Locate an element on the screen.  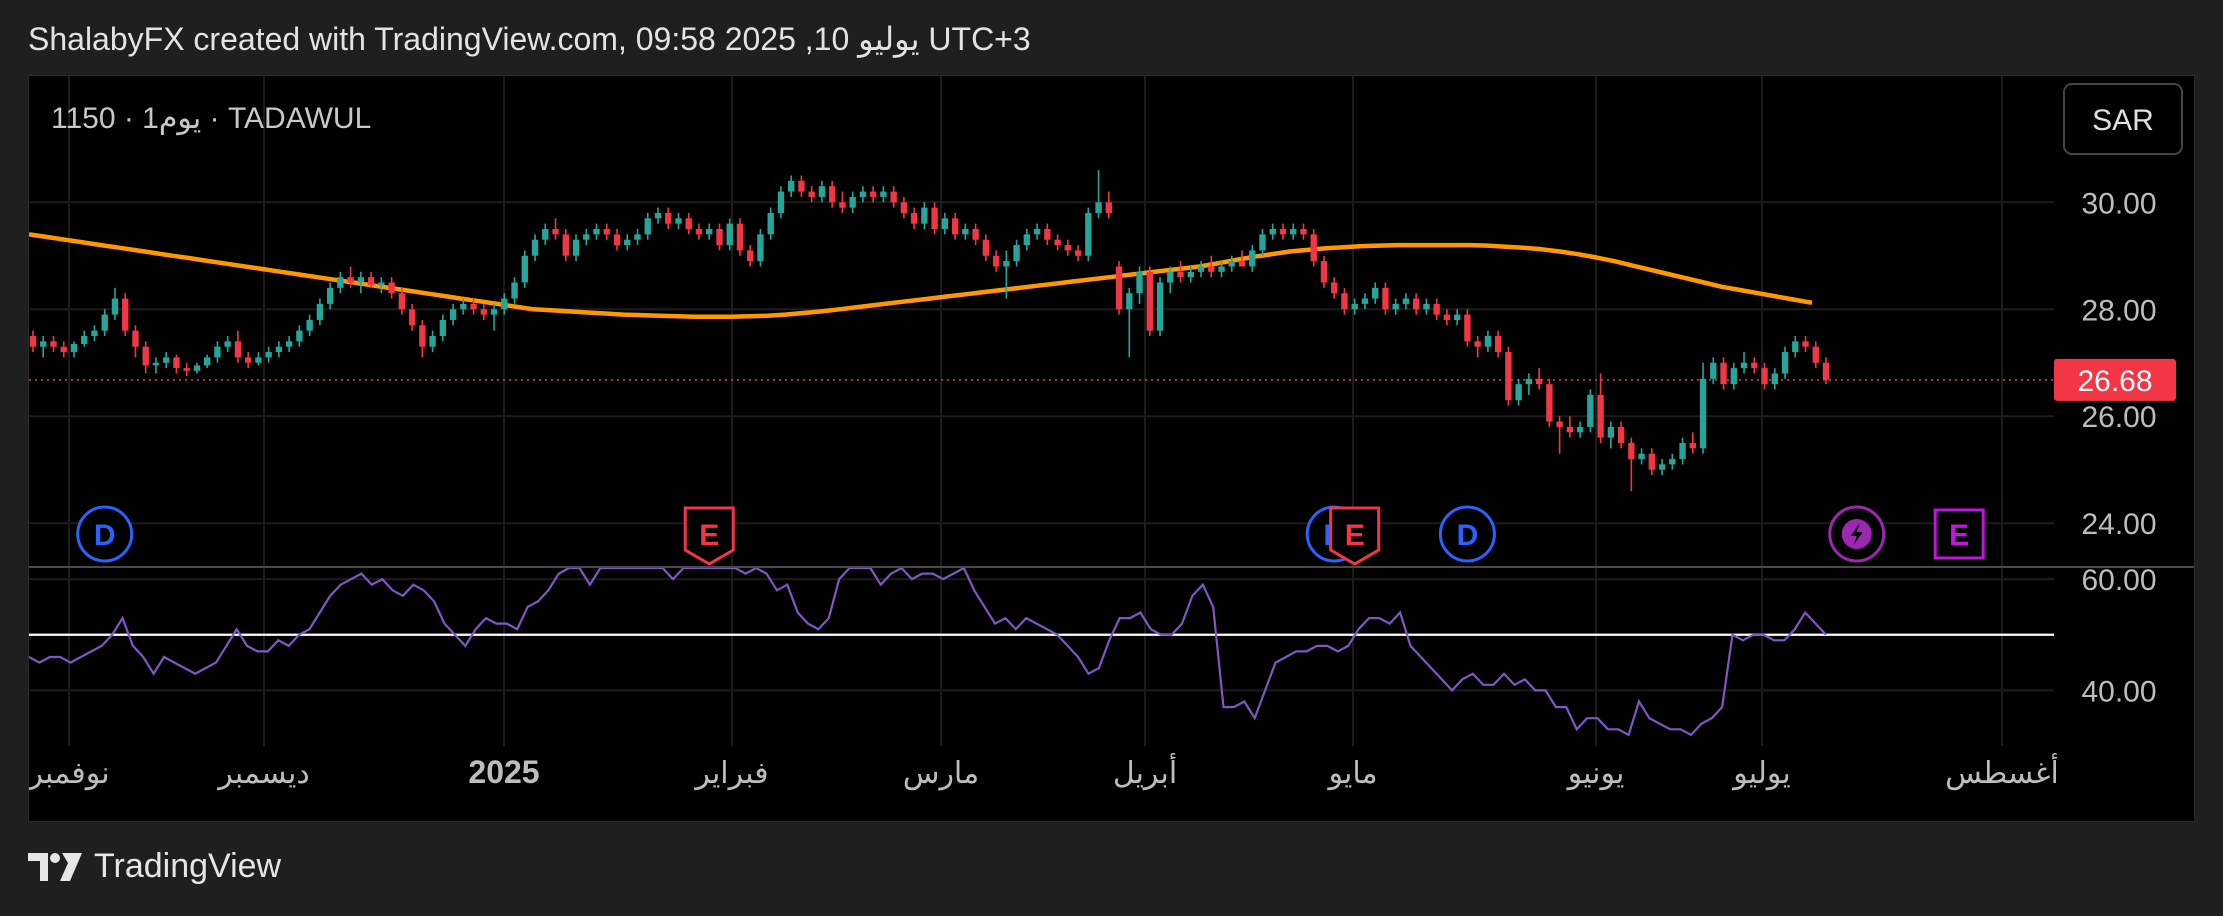
footer-brand: TradingView is located at coordinates (154, 866).